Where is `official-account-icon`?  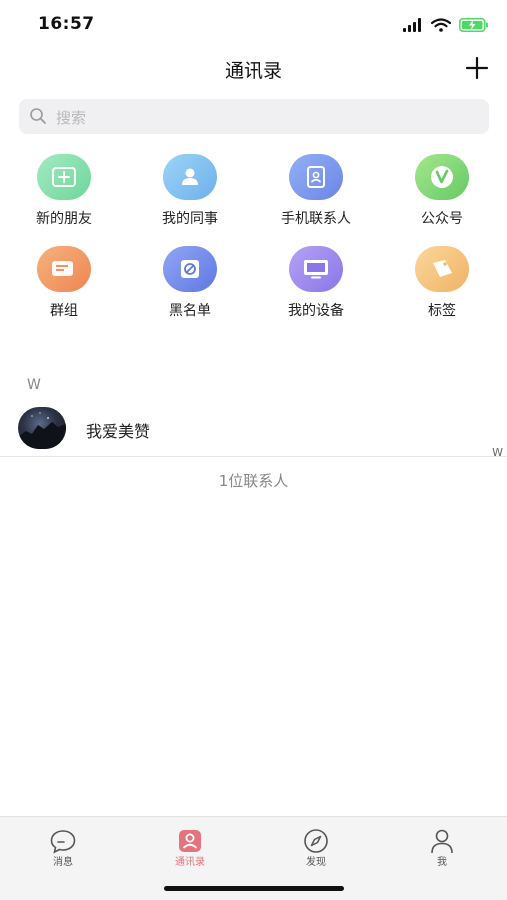
official-account-icon is located at coordinates (442, 177).